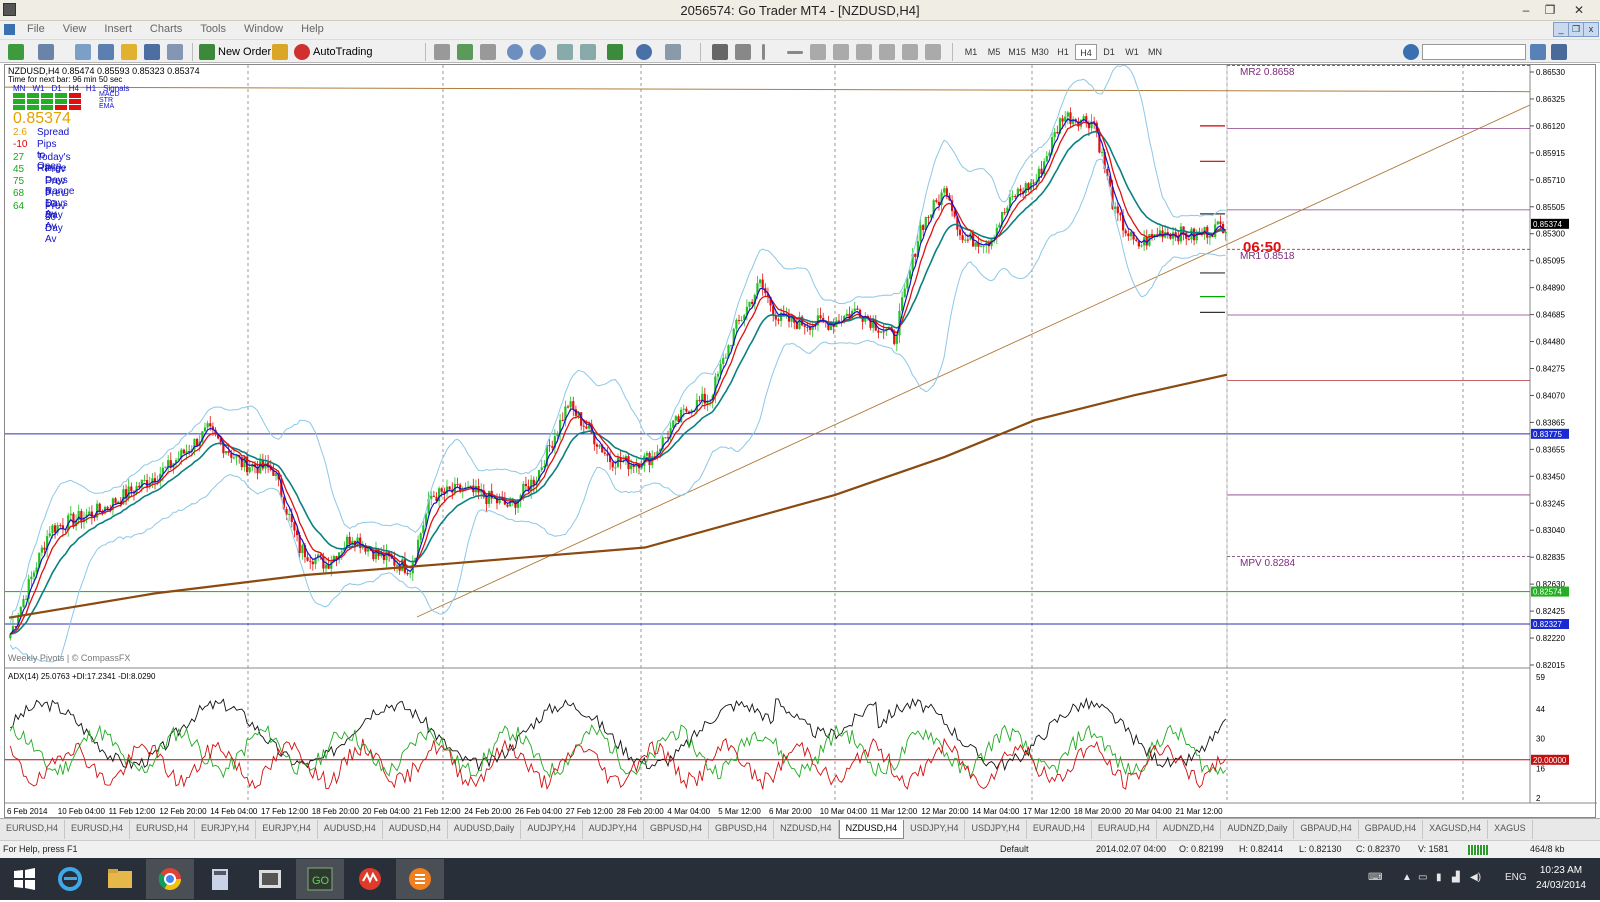  What do you see at coordinates (1510, 829) in the screenshot?
I see `chart-tab: XAGUS` at bounding box center [1510, 829].